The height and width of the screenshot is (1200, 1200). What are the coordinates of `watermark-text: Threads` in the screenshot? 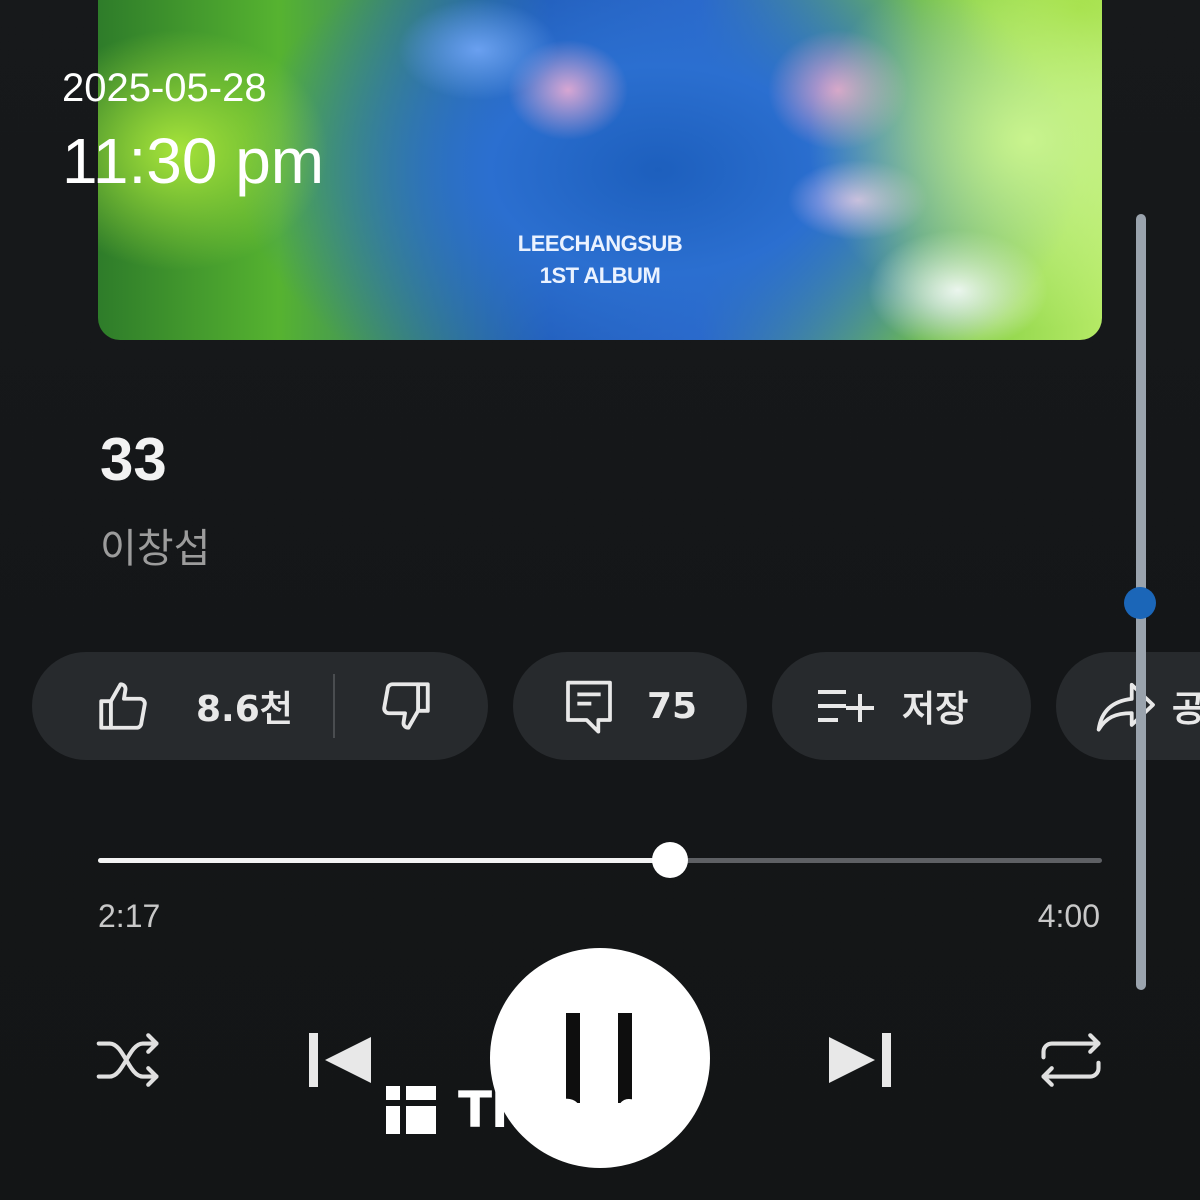 It's located at (569, 1110).